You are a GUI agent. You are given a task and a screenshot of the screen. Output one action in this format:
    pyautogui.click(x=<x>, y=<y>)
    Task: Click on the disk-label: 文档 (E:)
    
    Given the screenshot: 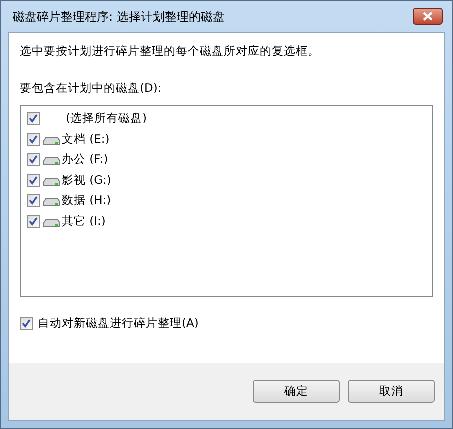 What is the action you would take?
    pyautogui.click(x=86, y=139)
    